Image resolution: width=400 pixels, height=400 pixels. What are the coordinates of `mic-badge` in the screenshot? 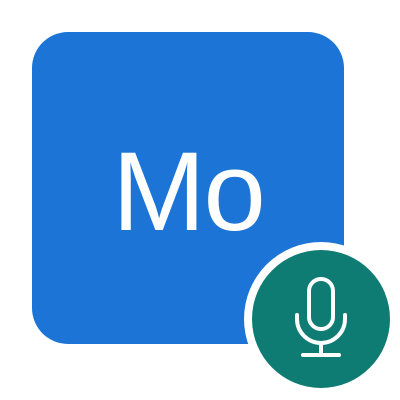 It's located at (321, 319).